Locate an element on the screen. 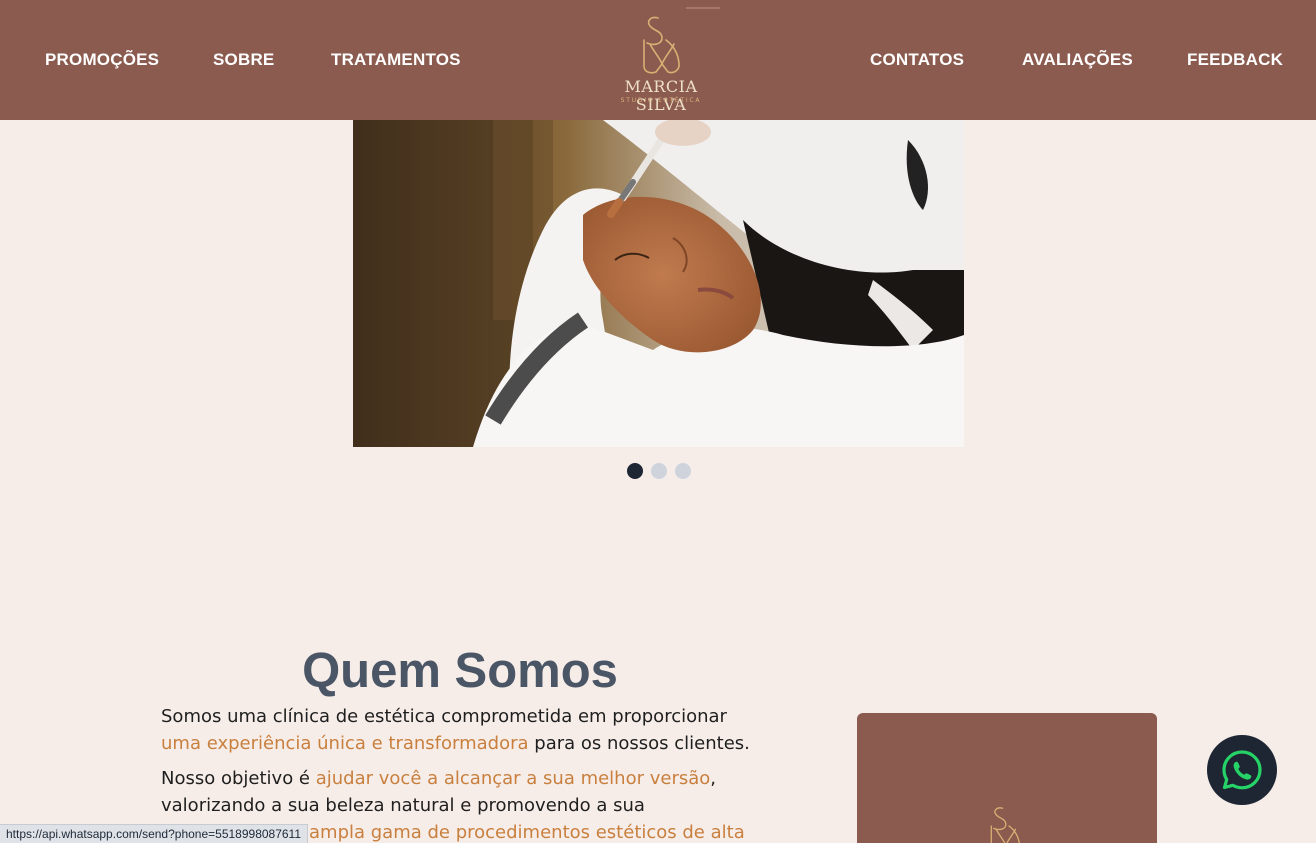 This screenshot has height=843, width=1316. brand-logo: MARCIA SILVA STUDIO ESTÉTICA is located at coordinates (661, 64).